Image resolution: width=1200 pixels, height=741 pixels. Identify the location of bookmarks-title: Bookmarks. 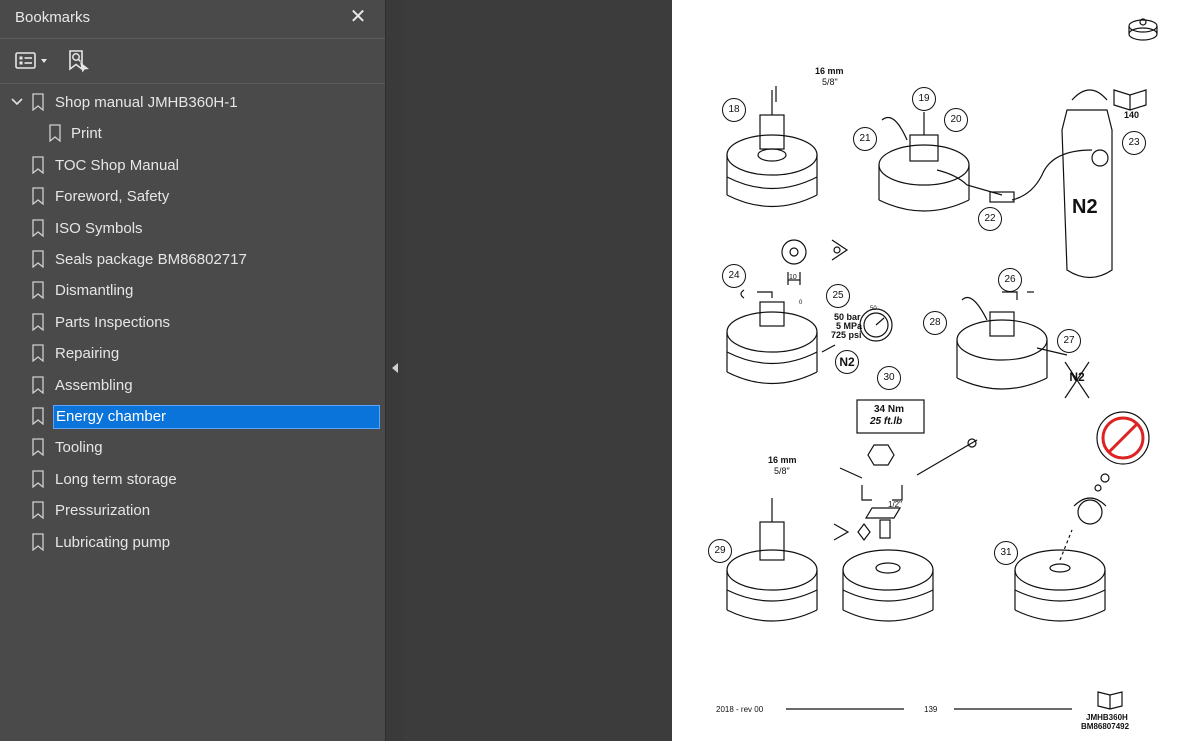
(53, 17).